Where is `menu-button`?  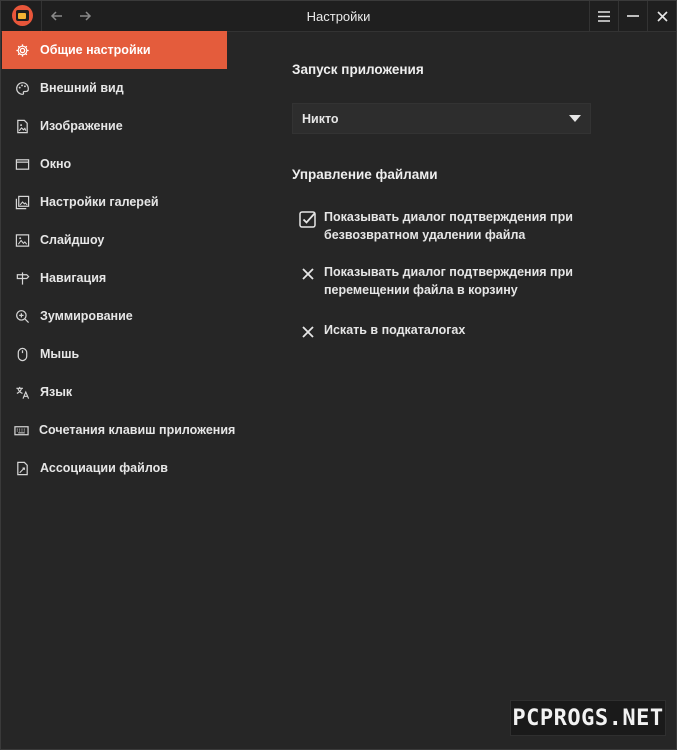 menu-button is located at coordinates (604, 16).